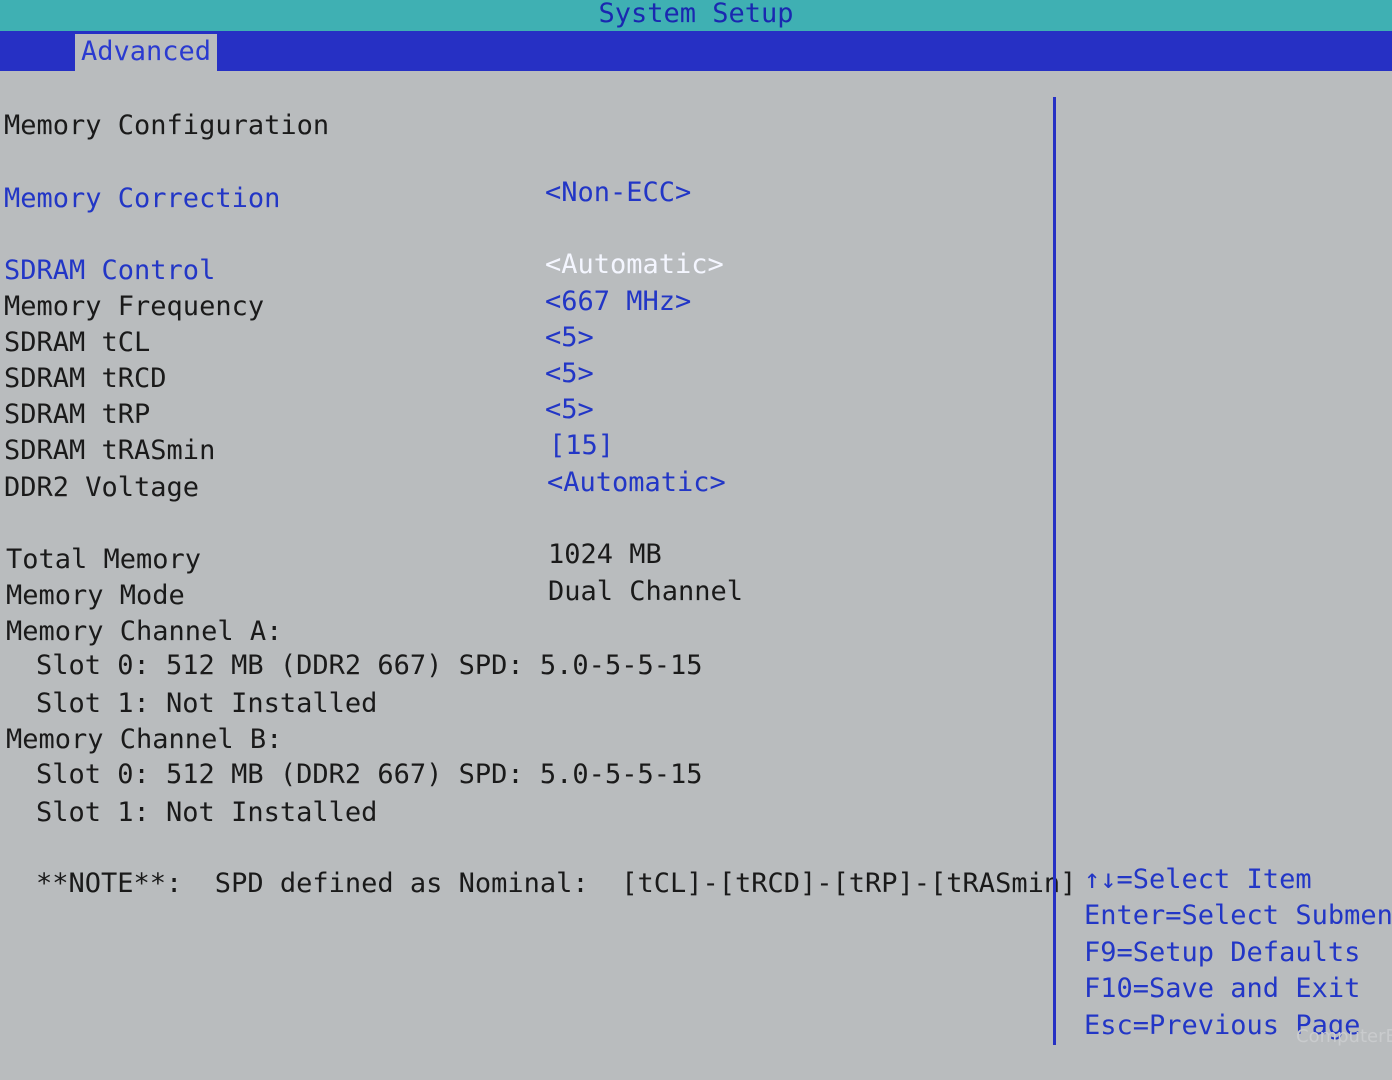 The image size is (1392, 1080). What do you see at coordinates (1238, 915) in the screenshot?
I see `help-enter: Enter=Select Submenu` at bounding box center [1238, 915].